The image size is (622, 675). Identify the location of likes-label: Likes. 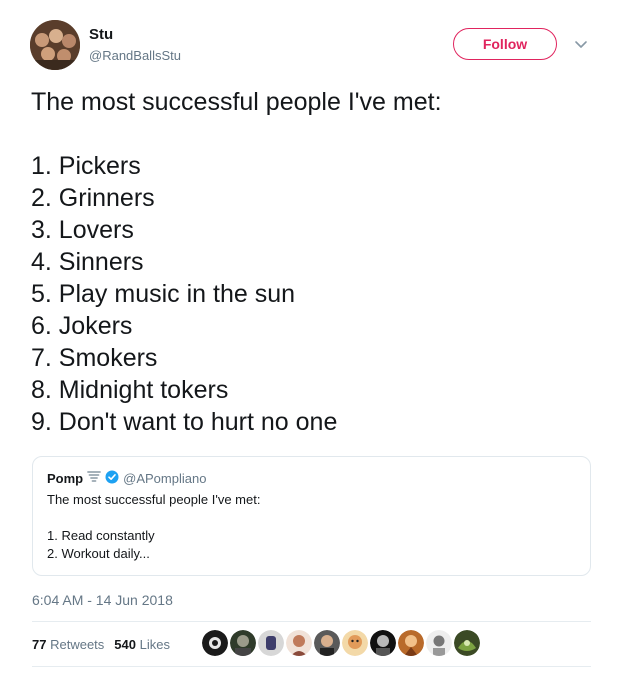
(154, 644).